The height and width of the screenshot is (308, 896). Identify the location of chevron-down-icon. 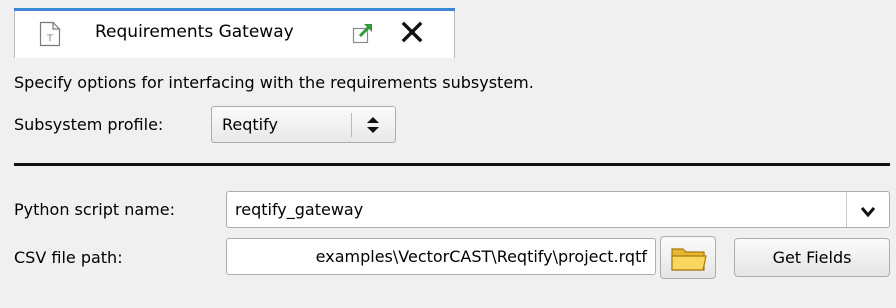
(868, 210).